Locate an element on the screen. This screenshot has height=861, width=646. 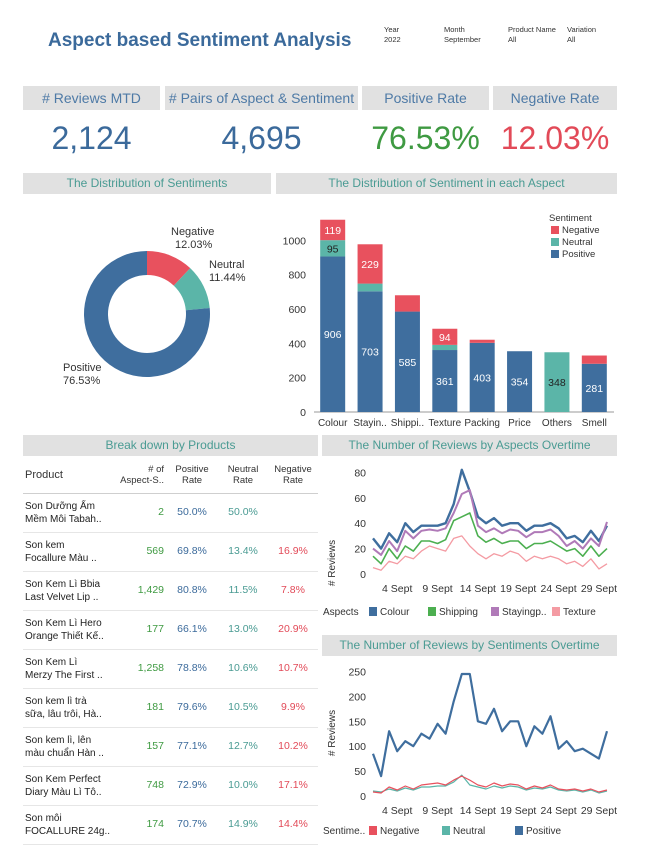
cell-negative-rate: 14.4% is located at coordinates (293, 824).